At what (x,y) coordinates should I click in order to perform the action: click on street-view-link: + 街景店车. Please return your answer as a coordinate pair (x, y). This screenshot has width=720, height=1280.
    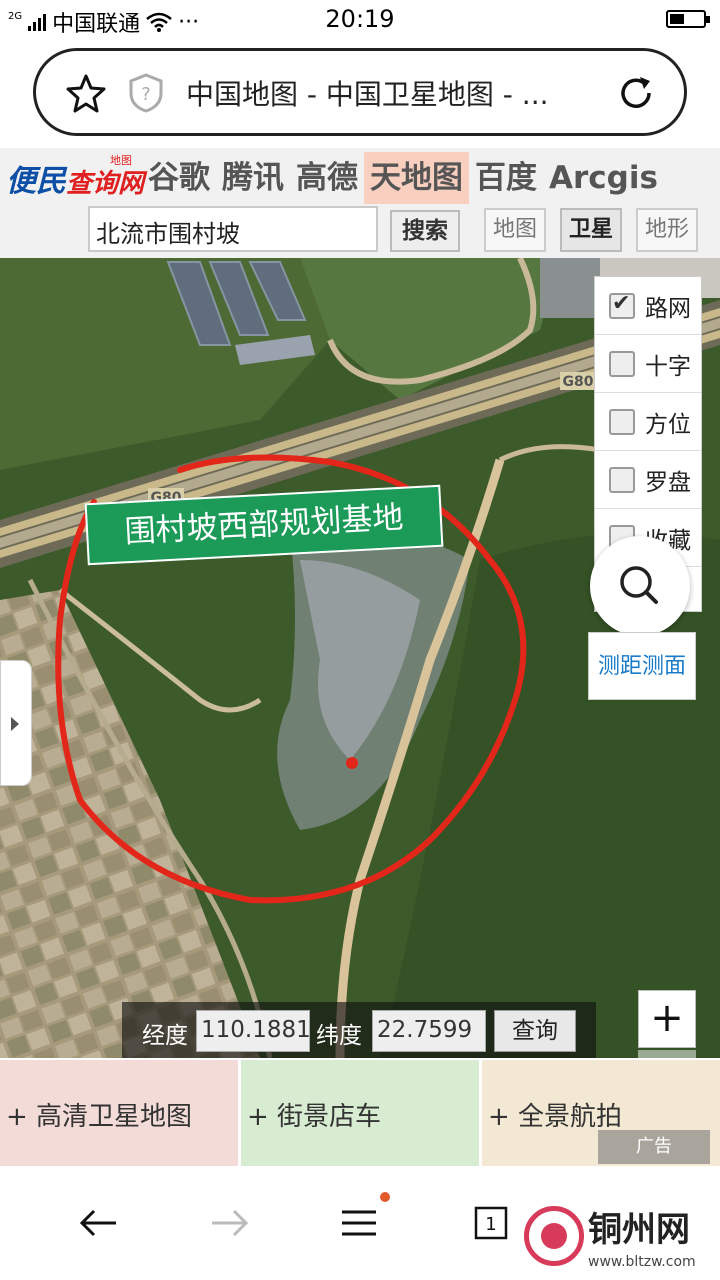
    Looking at the image, I should click on (360, 1113).